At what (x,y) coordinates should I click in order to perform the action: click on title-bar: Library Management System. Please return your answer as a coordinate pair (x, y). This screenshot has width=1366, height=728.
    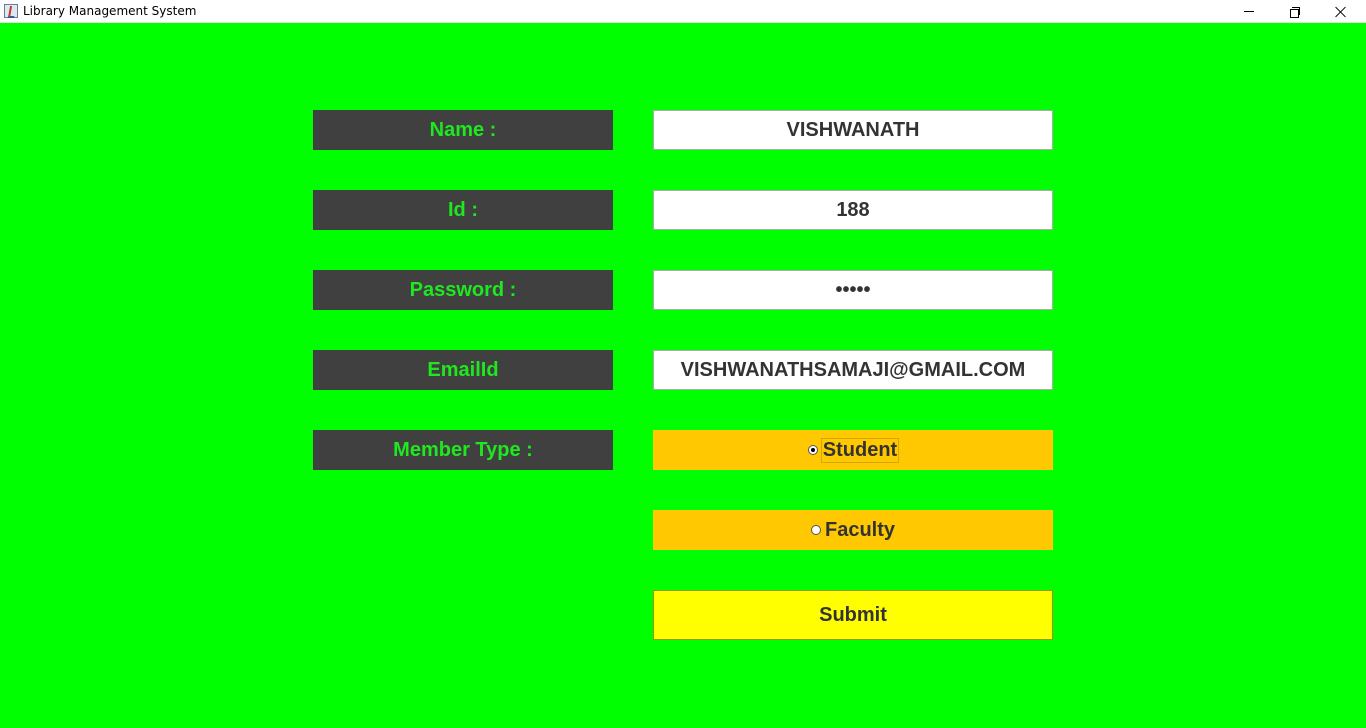
    Looking at the image, I should click on (683, 11).